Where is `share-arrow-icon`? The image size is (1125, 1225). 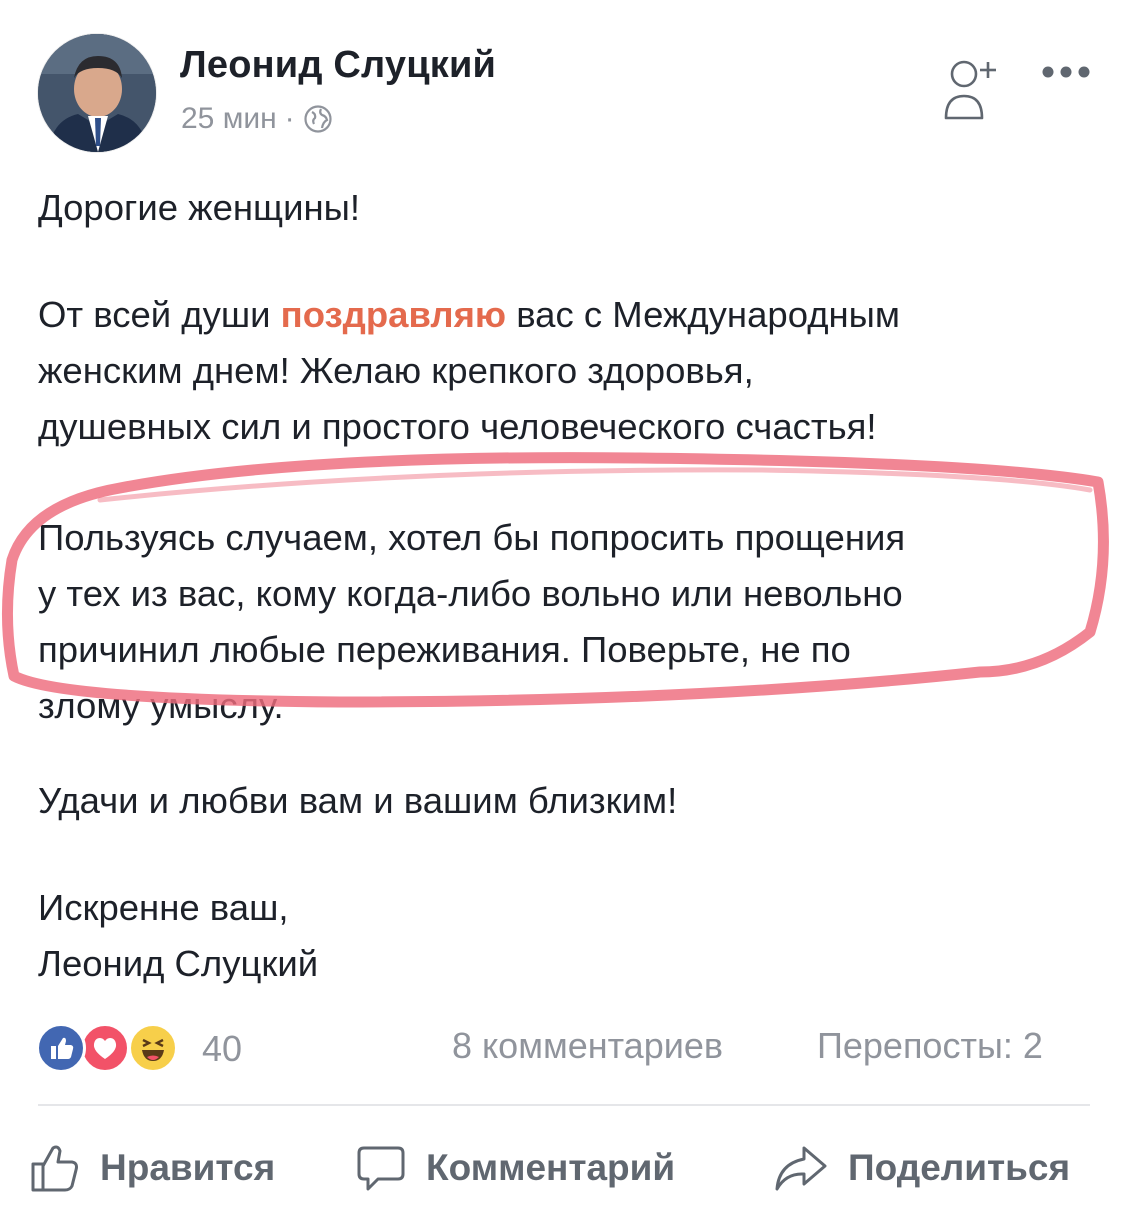
share-arrow-icon is located at coordinates (801, 1168).